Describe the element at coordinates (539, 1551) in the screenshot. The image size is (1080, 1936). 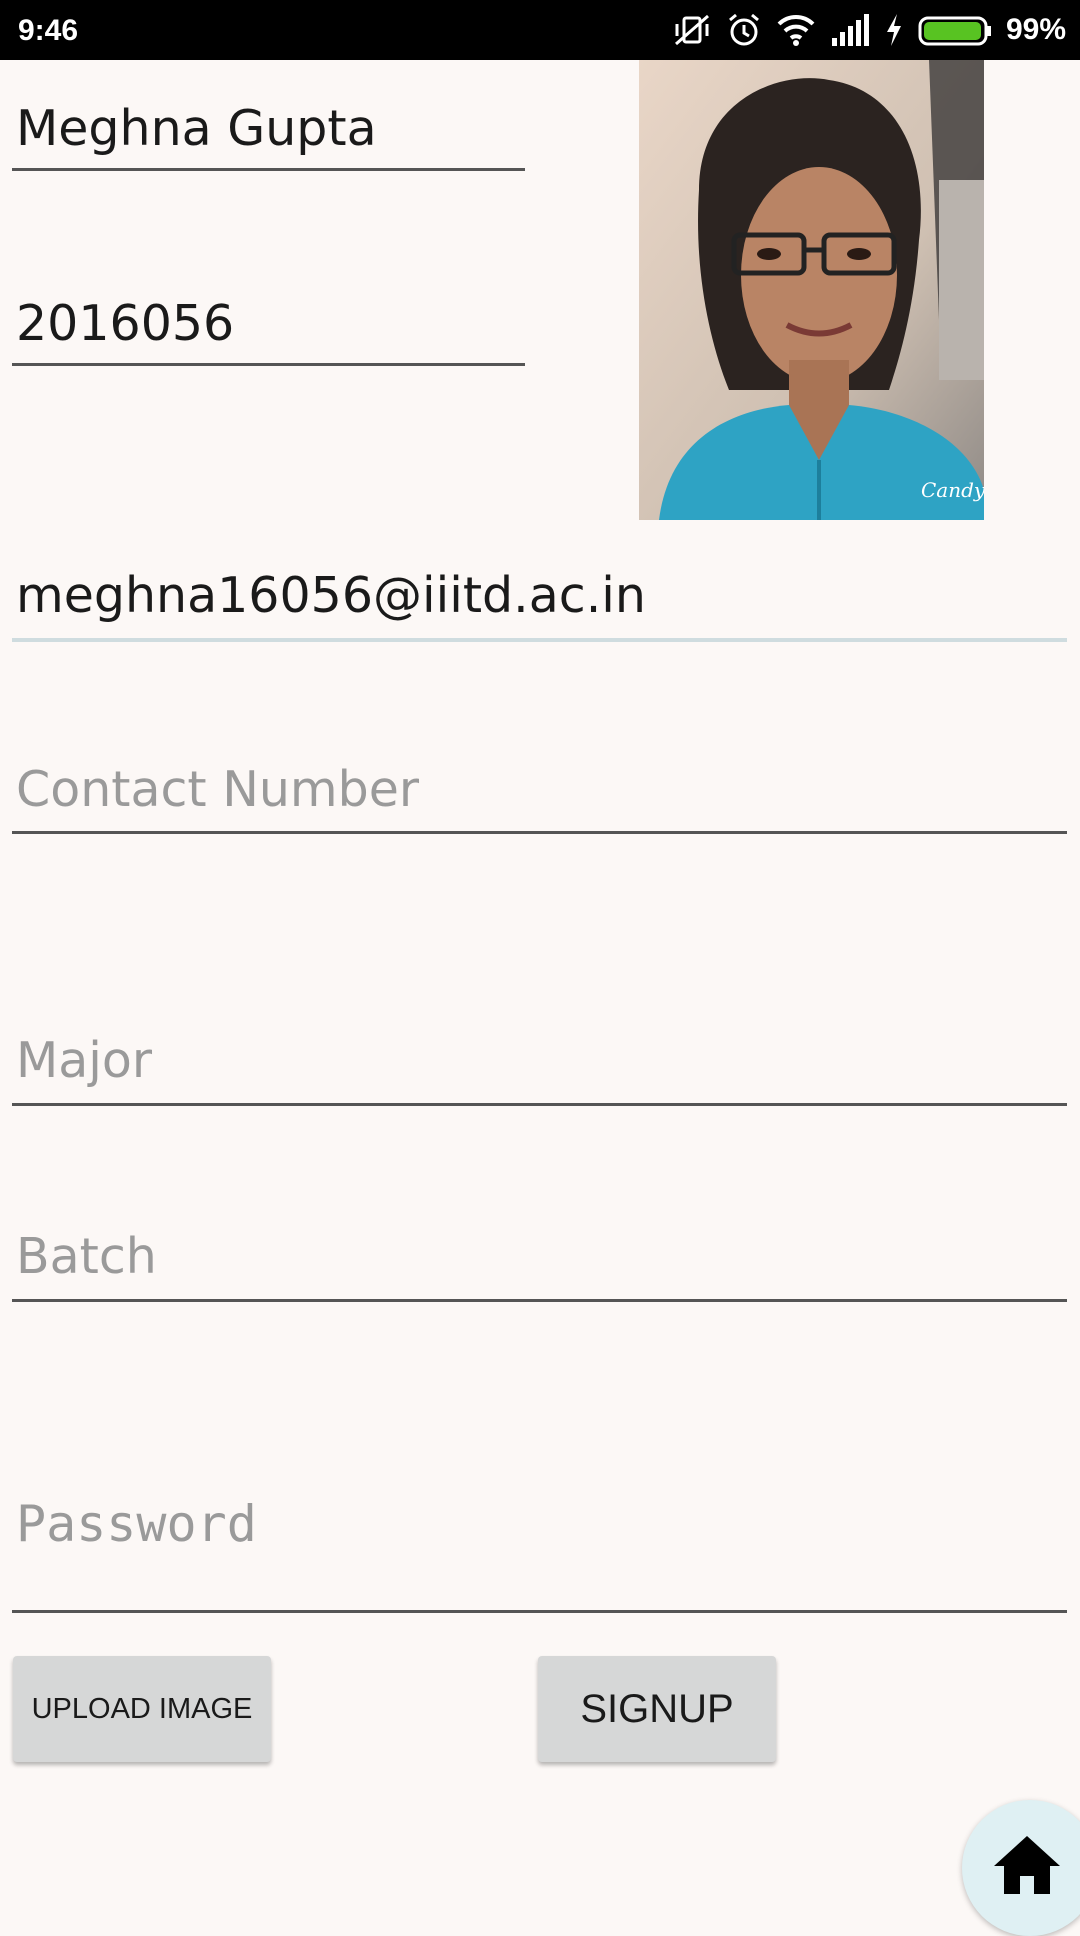
I see `password-field: Password` at that location.